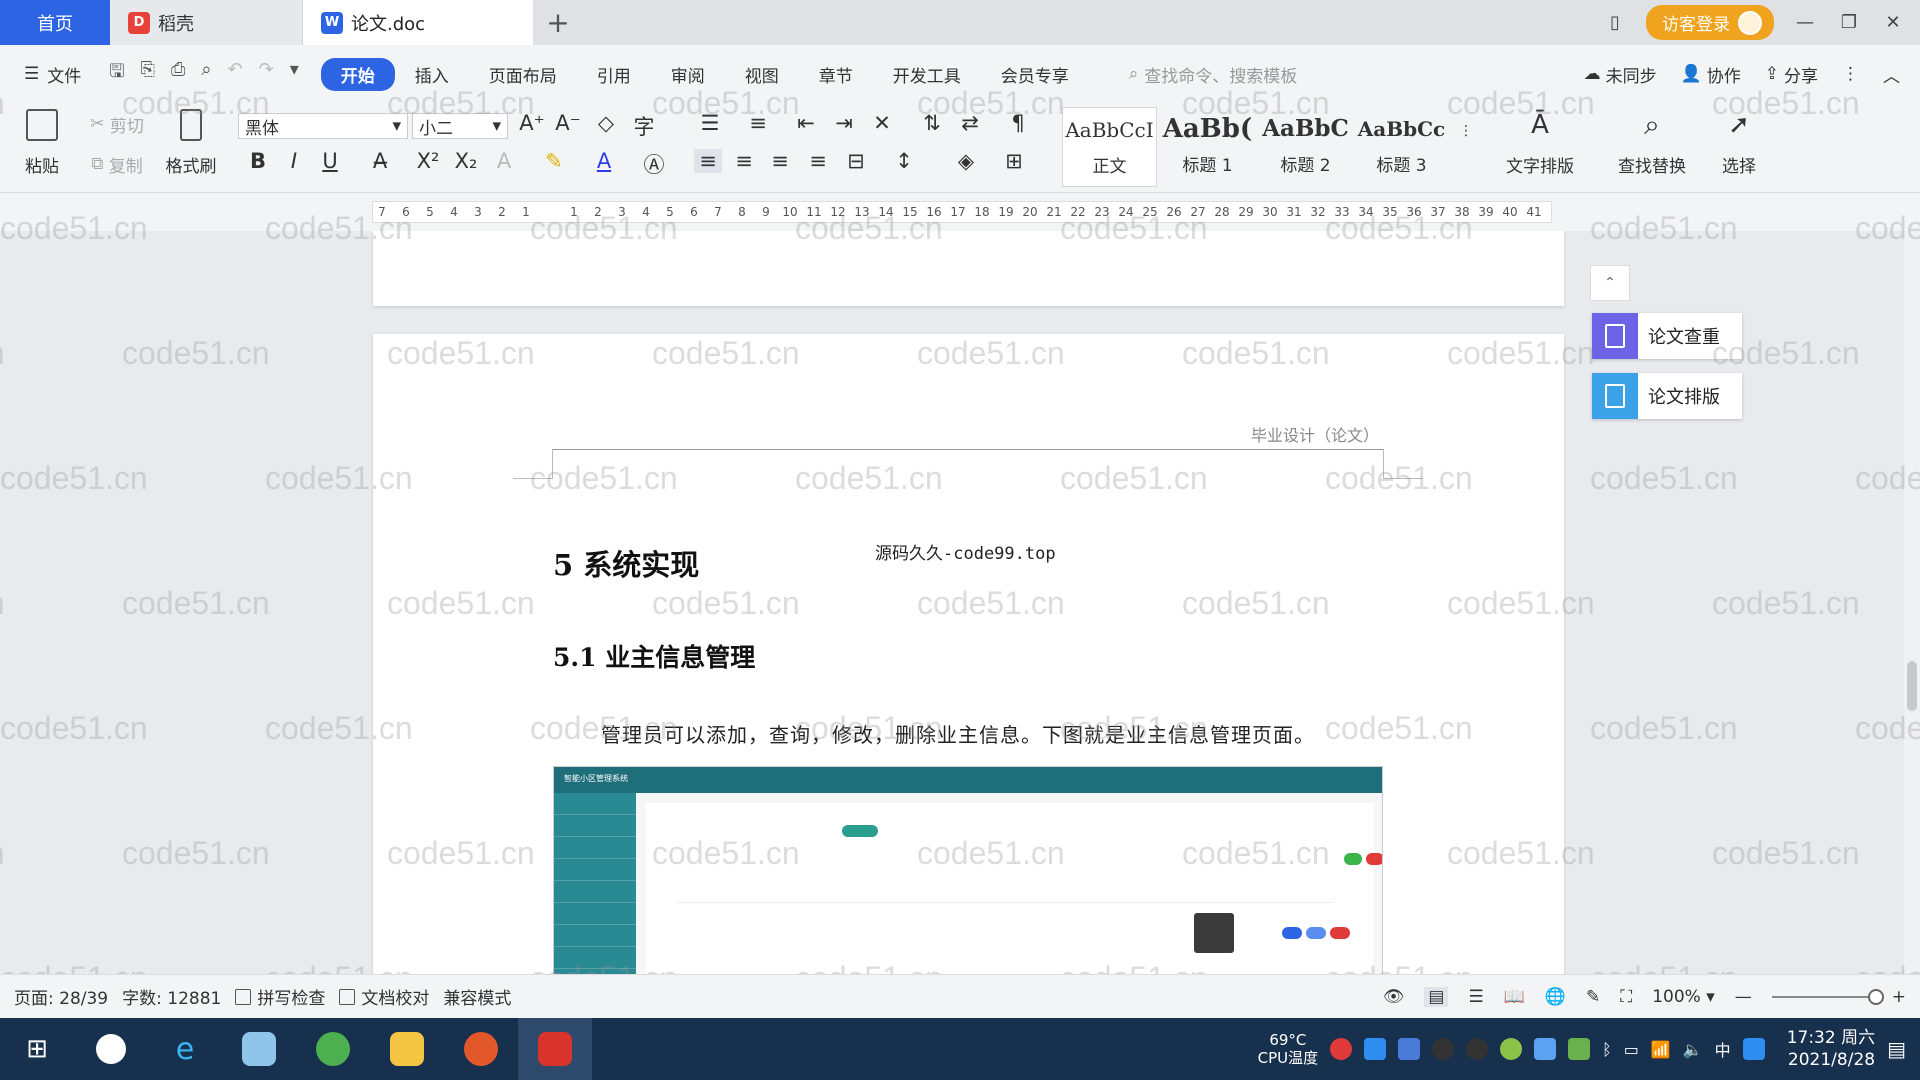 This screenshot has width=1920, height=1080. Describe the element at coordinates (504, 161) in the screenshot. I see `text-effect-icon: A` at that location.